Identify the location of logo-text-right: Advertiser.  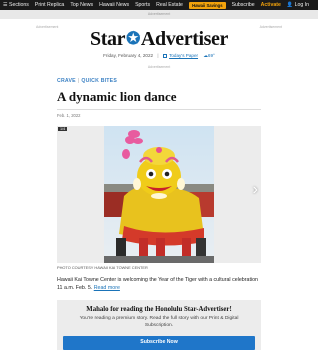
(184, 39).